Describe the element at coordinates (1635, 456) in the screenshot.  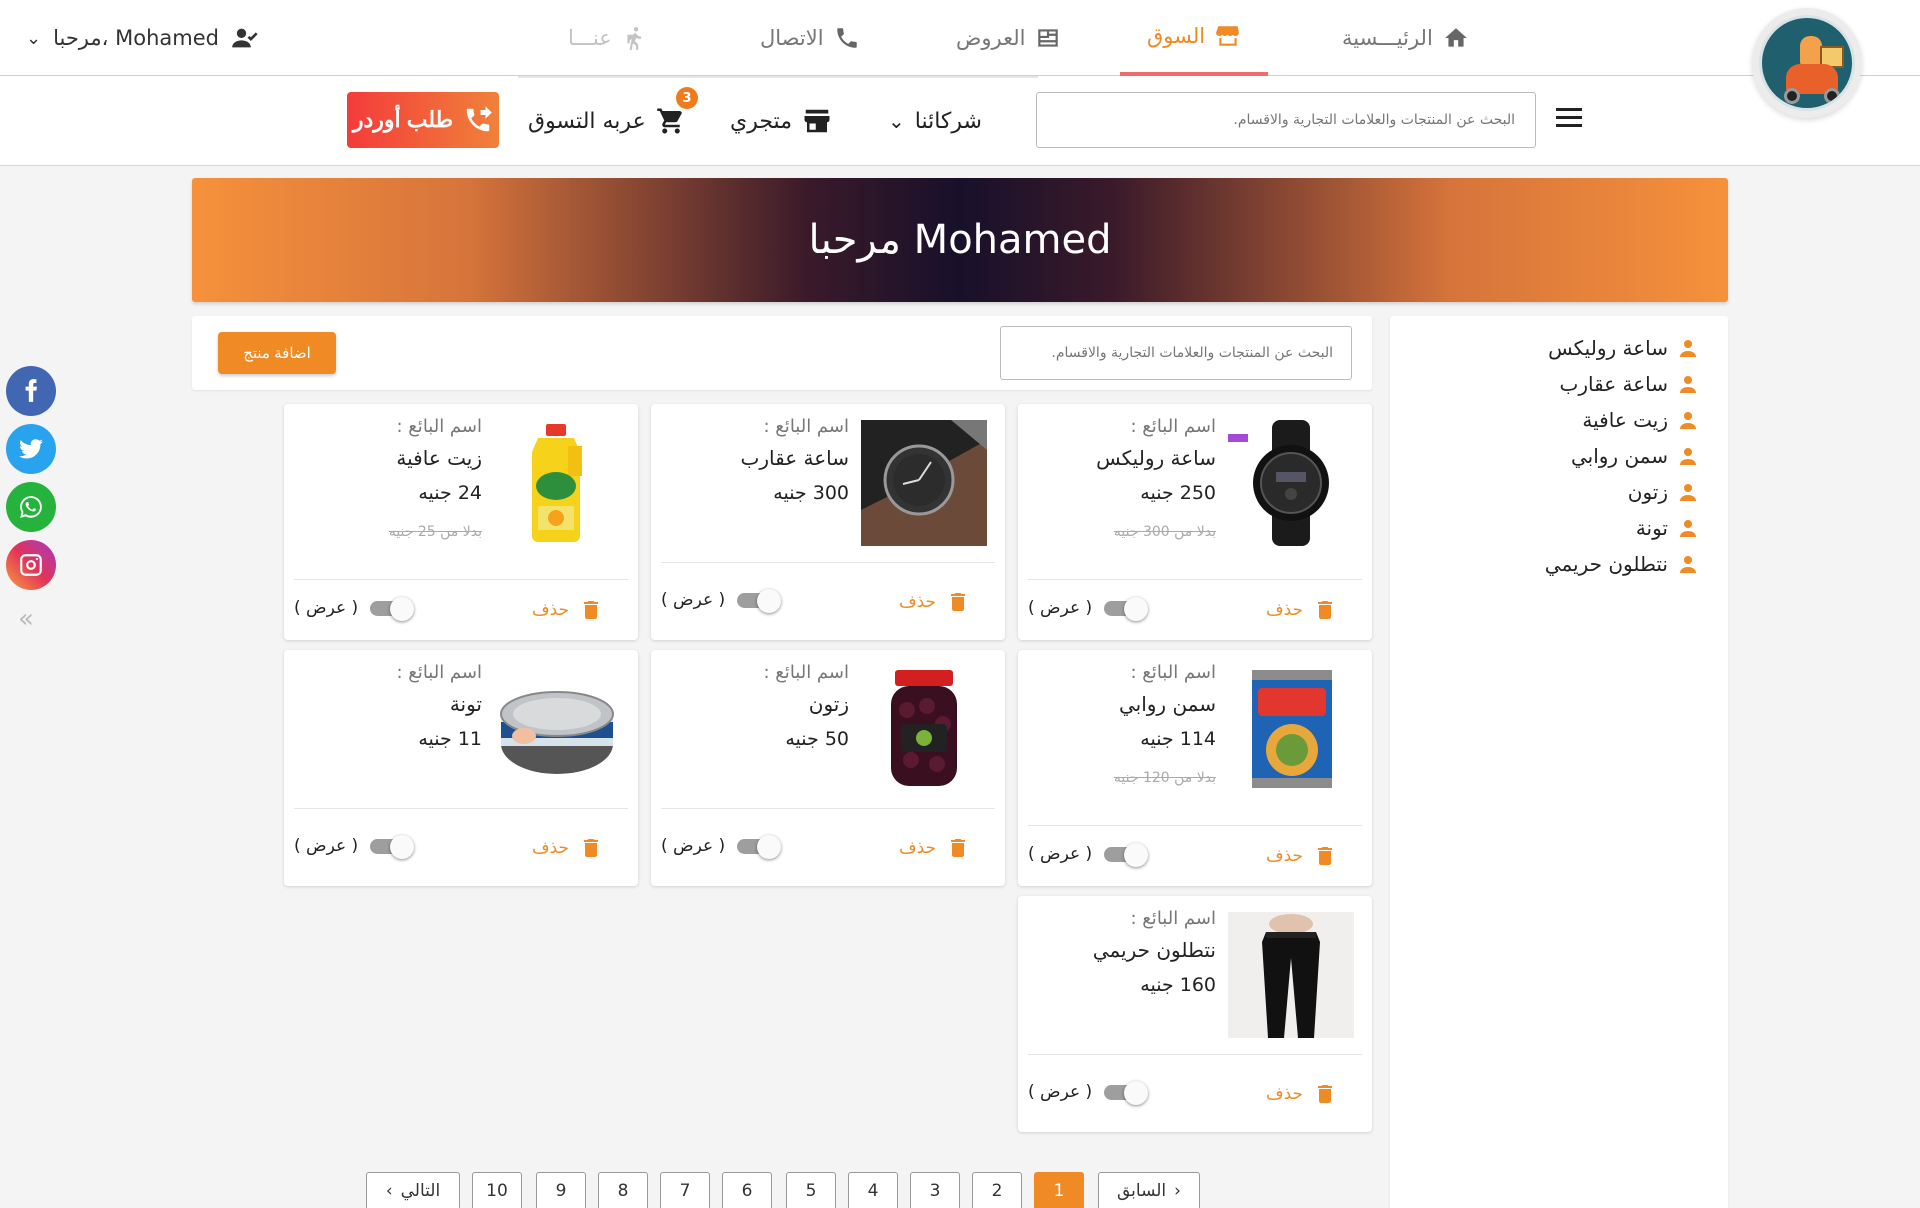
I see `sidebar-item: سمن روابي` at that location.